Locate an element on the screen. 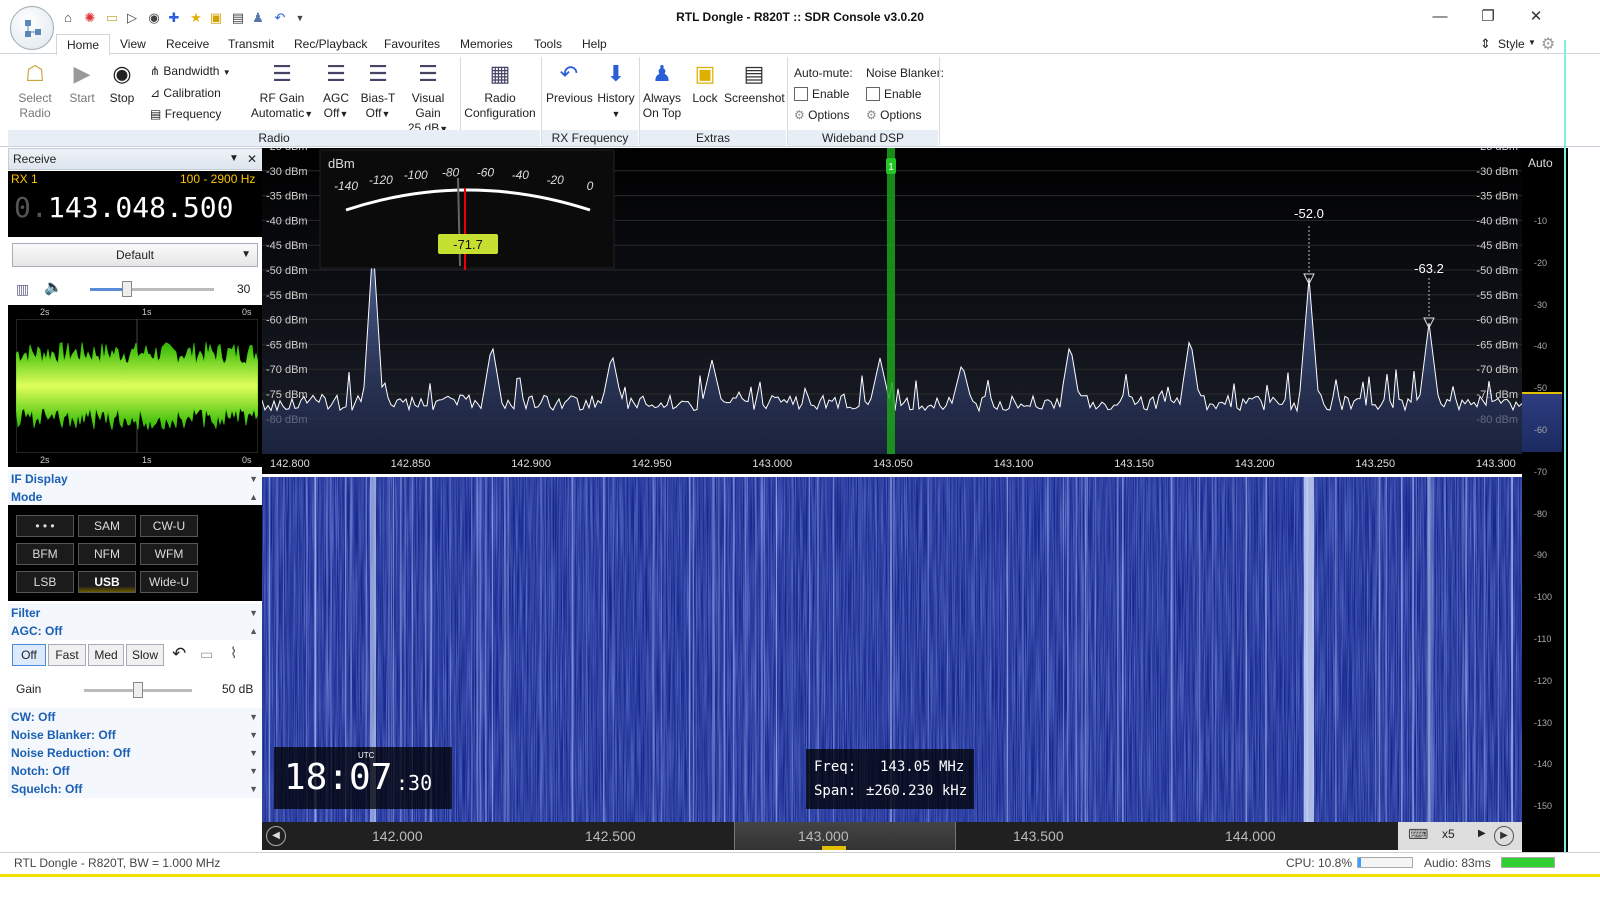  tab-memories: Memories is located at coordinates (486, 44).